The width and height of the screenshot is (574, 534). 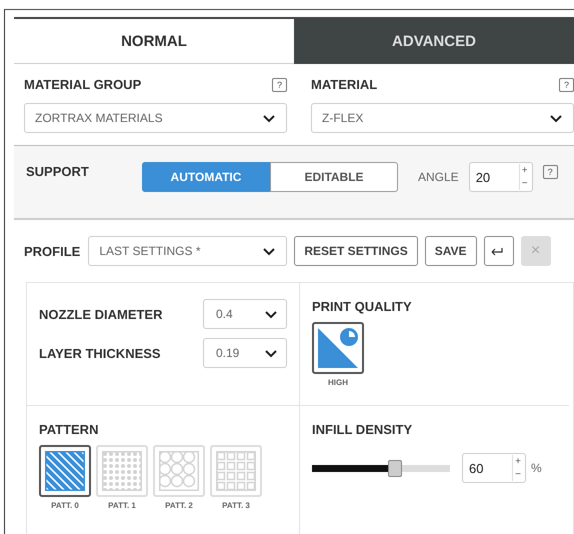 What do you see at coordinates (69, 429) in the screenshot?
I see `section-label: PATTERN` at bounding box center [69, 429].